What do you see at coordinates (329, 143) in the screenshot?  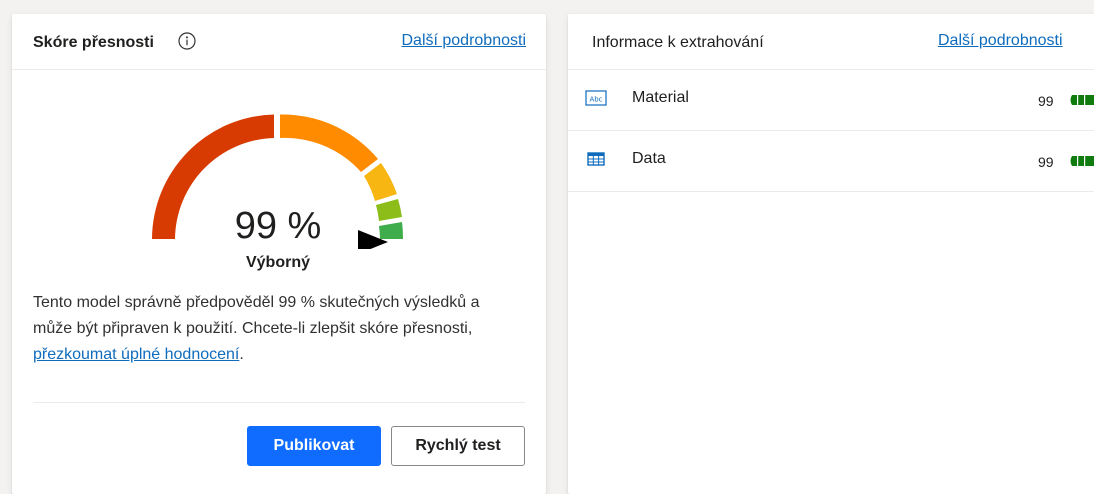 I see `gauge-segment-orange` at bounding box center [329, 143].